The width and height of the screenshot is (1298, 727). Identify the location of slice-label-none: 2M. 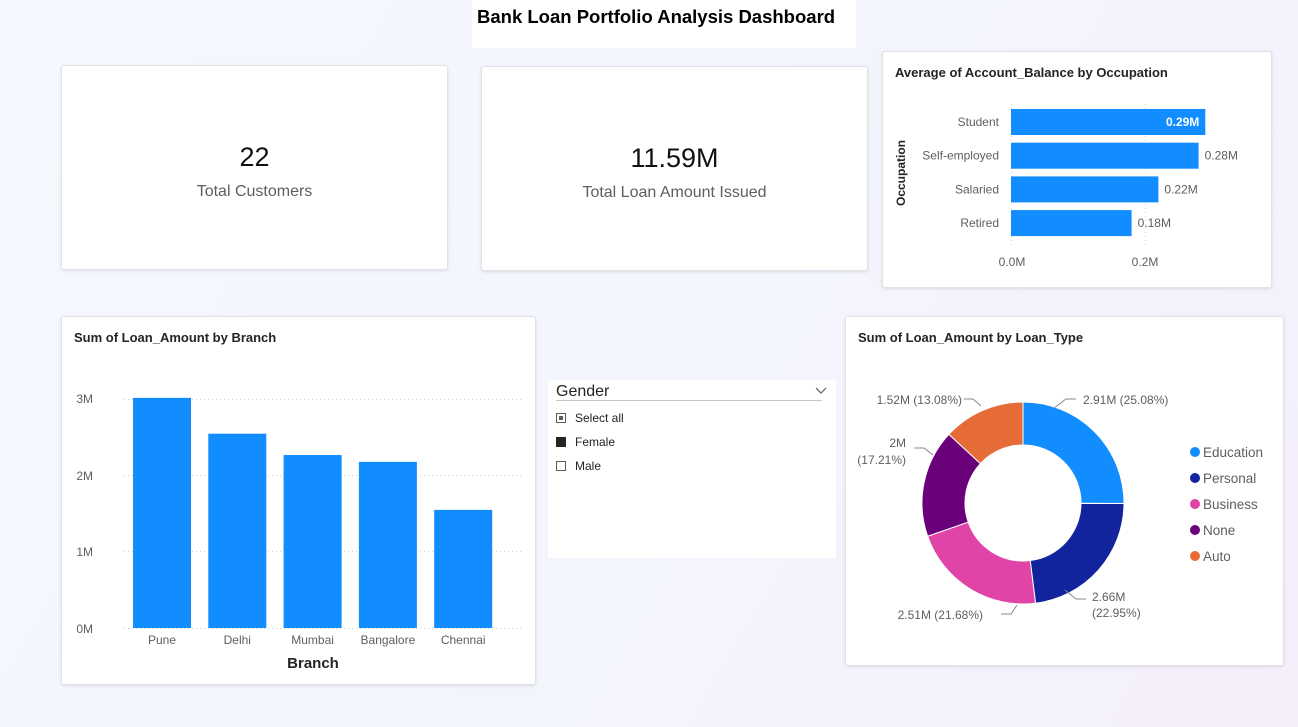
(897, 443).